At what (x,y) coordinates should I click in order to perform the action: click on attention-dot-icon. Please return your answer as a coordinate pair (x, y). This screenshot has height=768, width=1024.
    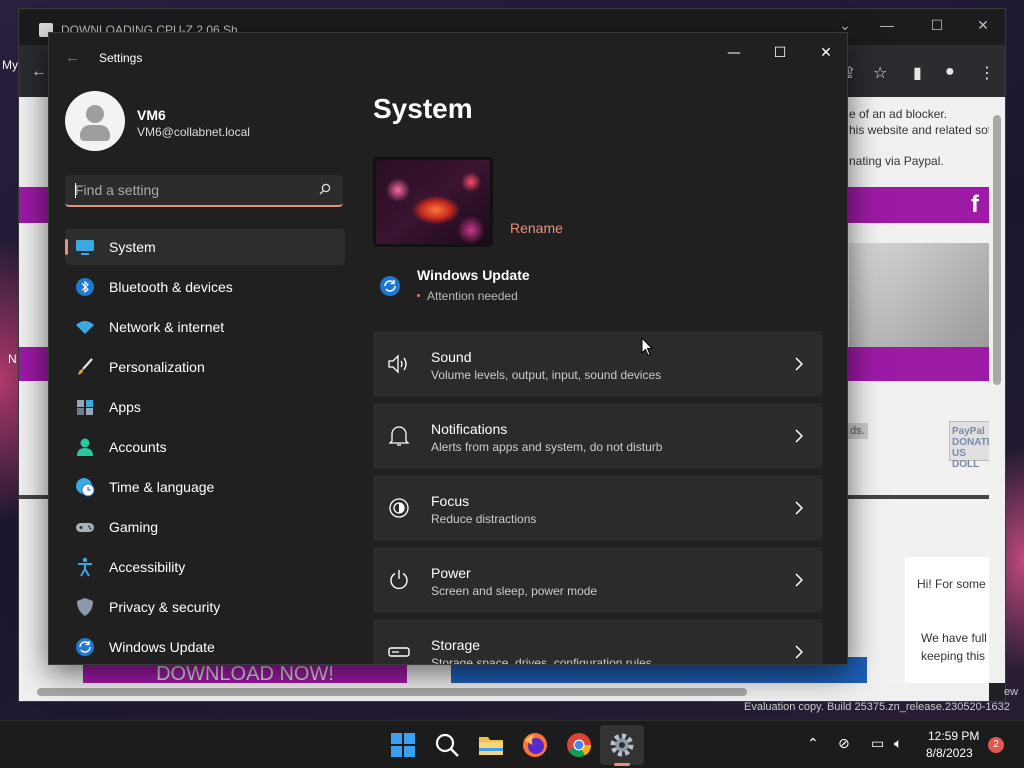
    Looking at the image, I should click on (418, 295).